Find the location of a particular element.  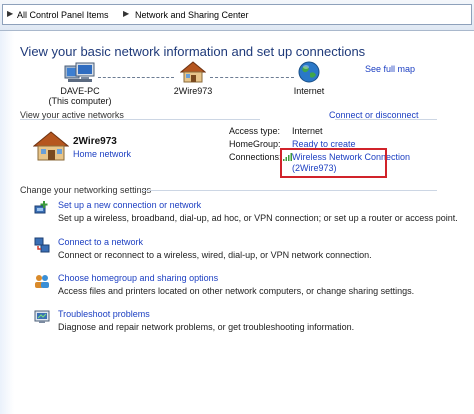

active-networks-heading: View your active networks is located at coordinates (72, 115).